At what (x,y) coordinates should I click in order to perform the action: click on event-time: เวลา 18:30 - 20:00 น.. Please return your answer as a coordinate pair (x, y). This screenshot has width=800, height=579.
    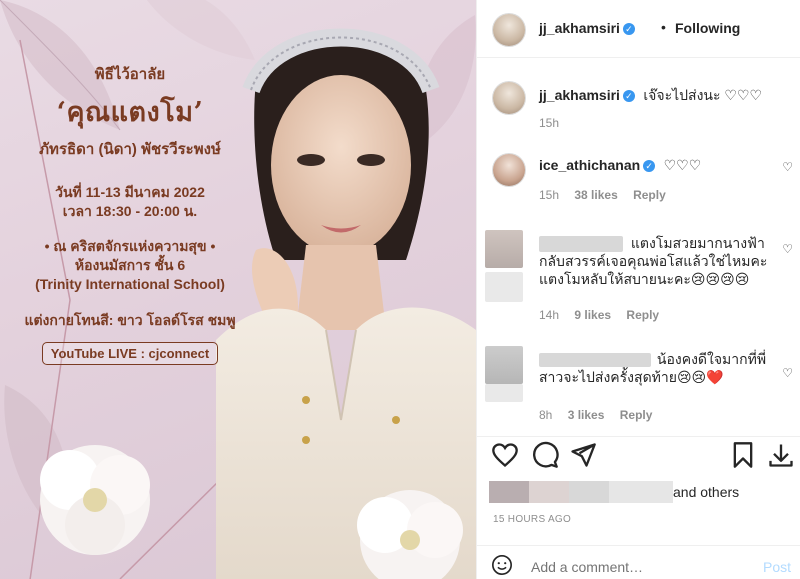
    Looking at the image, I should click on (130, 211).